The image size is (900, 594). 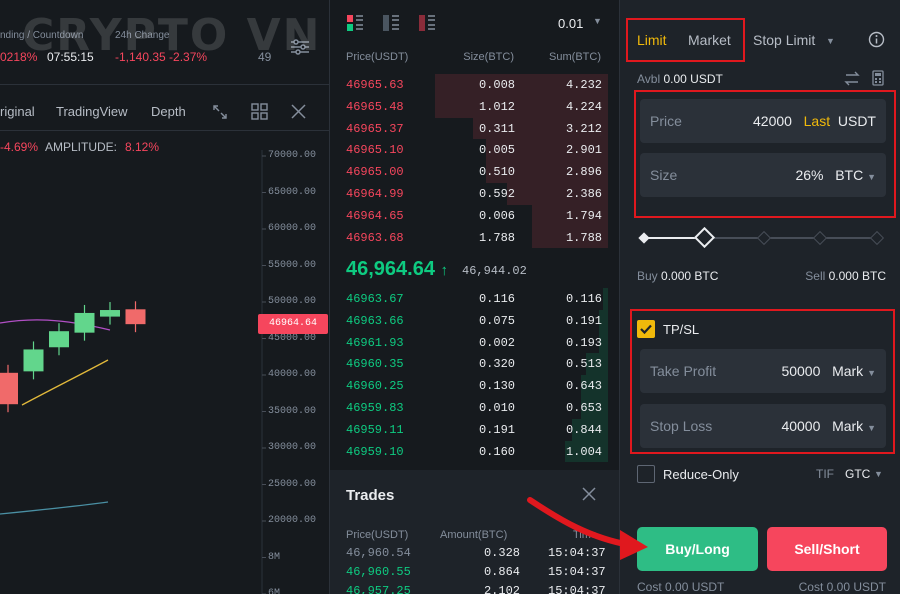 What do you see at coordinates (501, 572) in the screenshot?
I see `trade-amount: 0.864` at bounding box center [501, 572].